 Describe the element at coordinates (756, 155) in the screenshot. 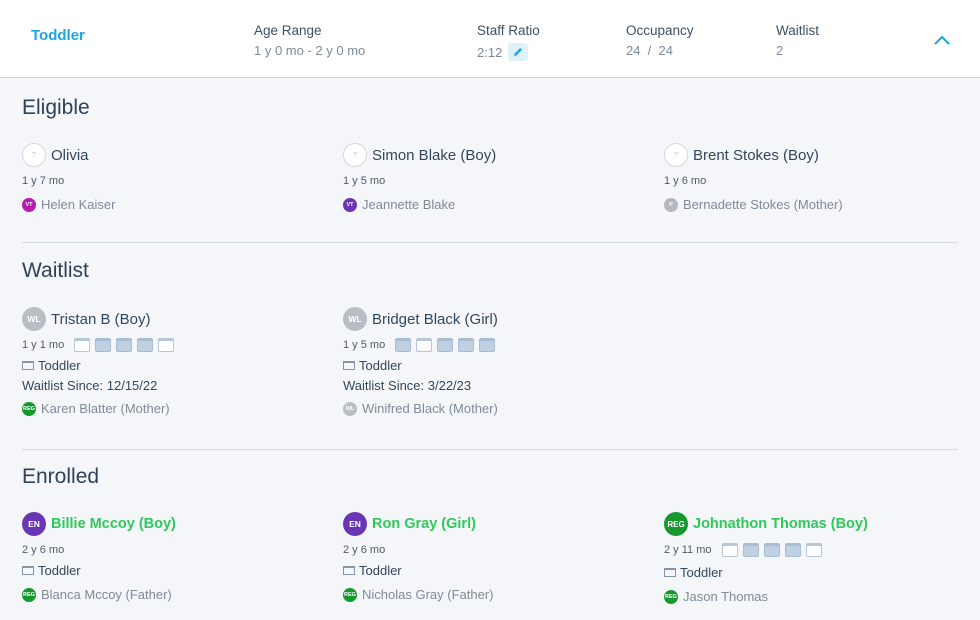

I see `child-name: Brent Stokes (Boy)` at that location.